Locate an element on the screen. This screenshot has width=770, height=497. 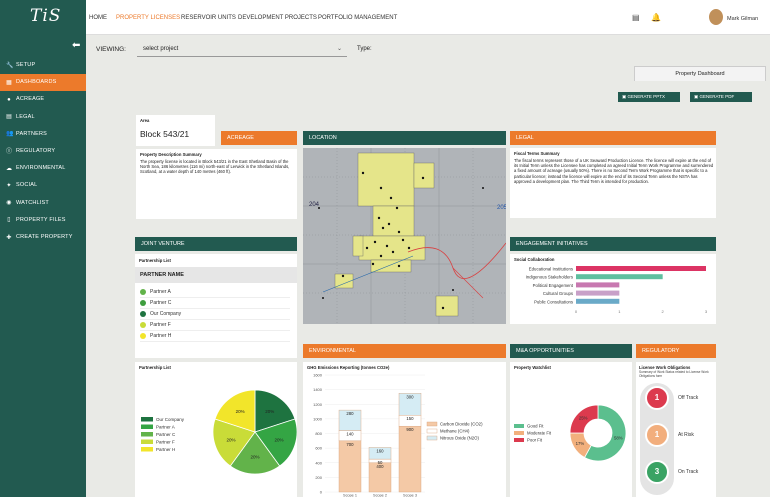
partner-row: Partner F is located at coordinates (215, 325).